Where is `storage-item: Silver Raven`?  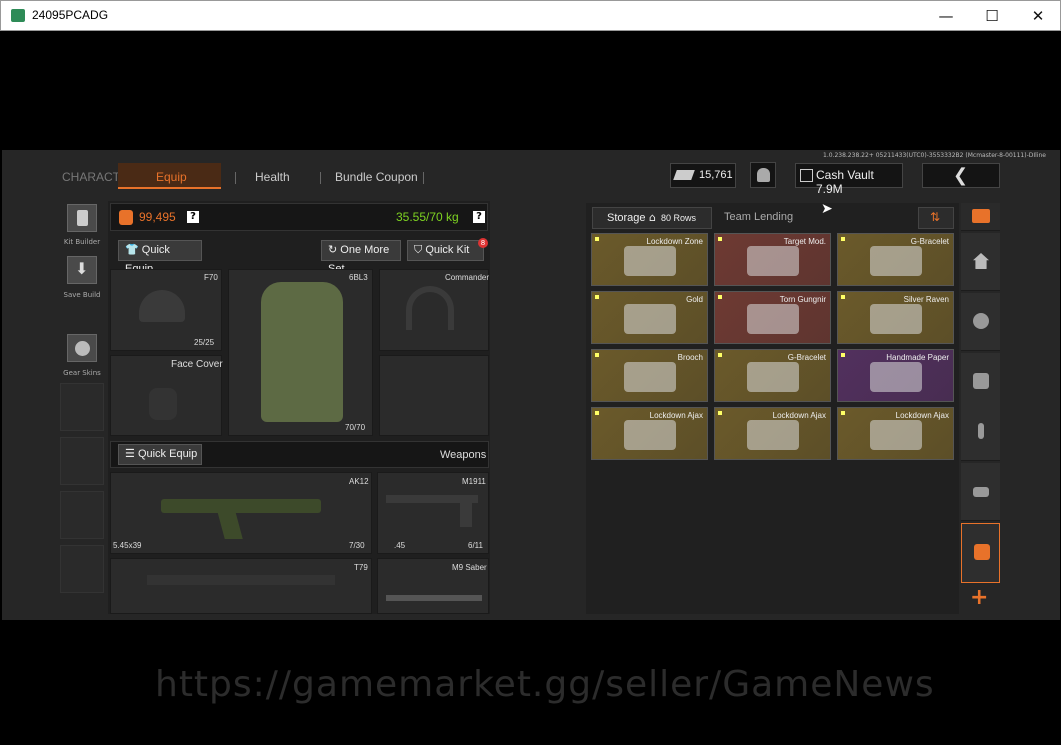
storage-item: Silver Raven is located at coordinates (895, 317).